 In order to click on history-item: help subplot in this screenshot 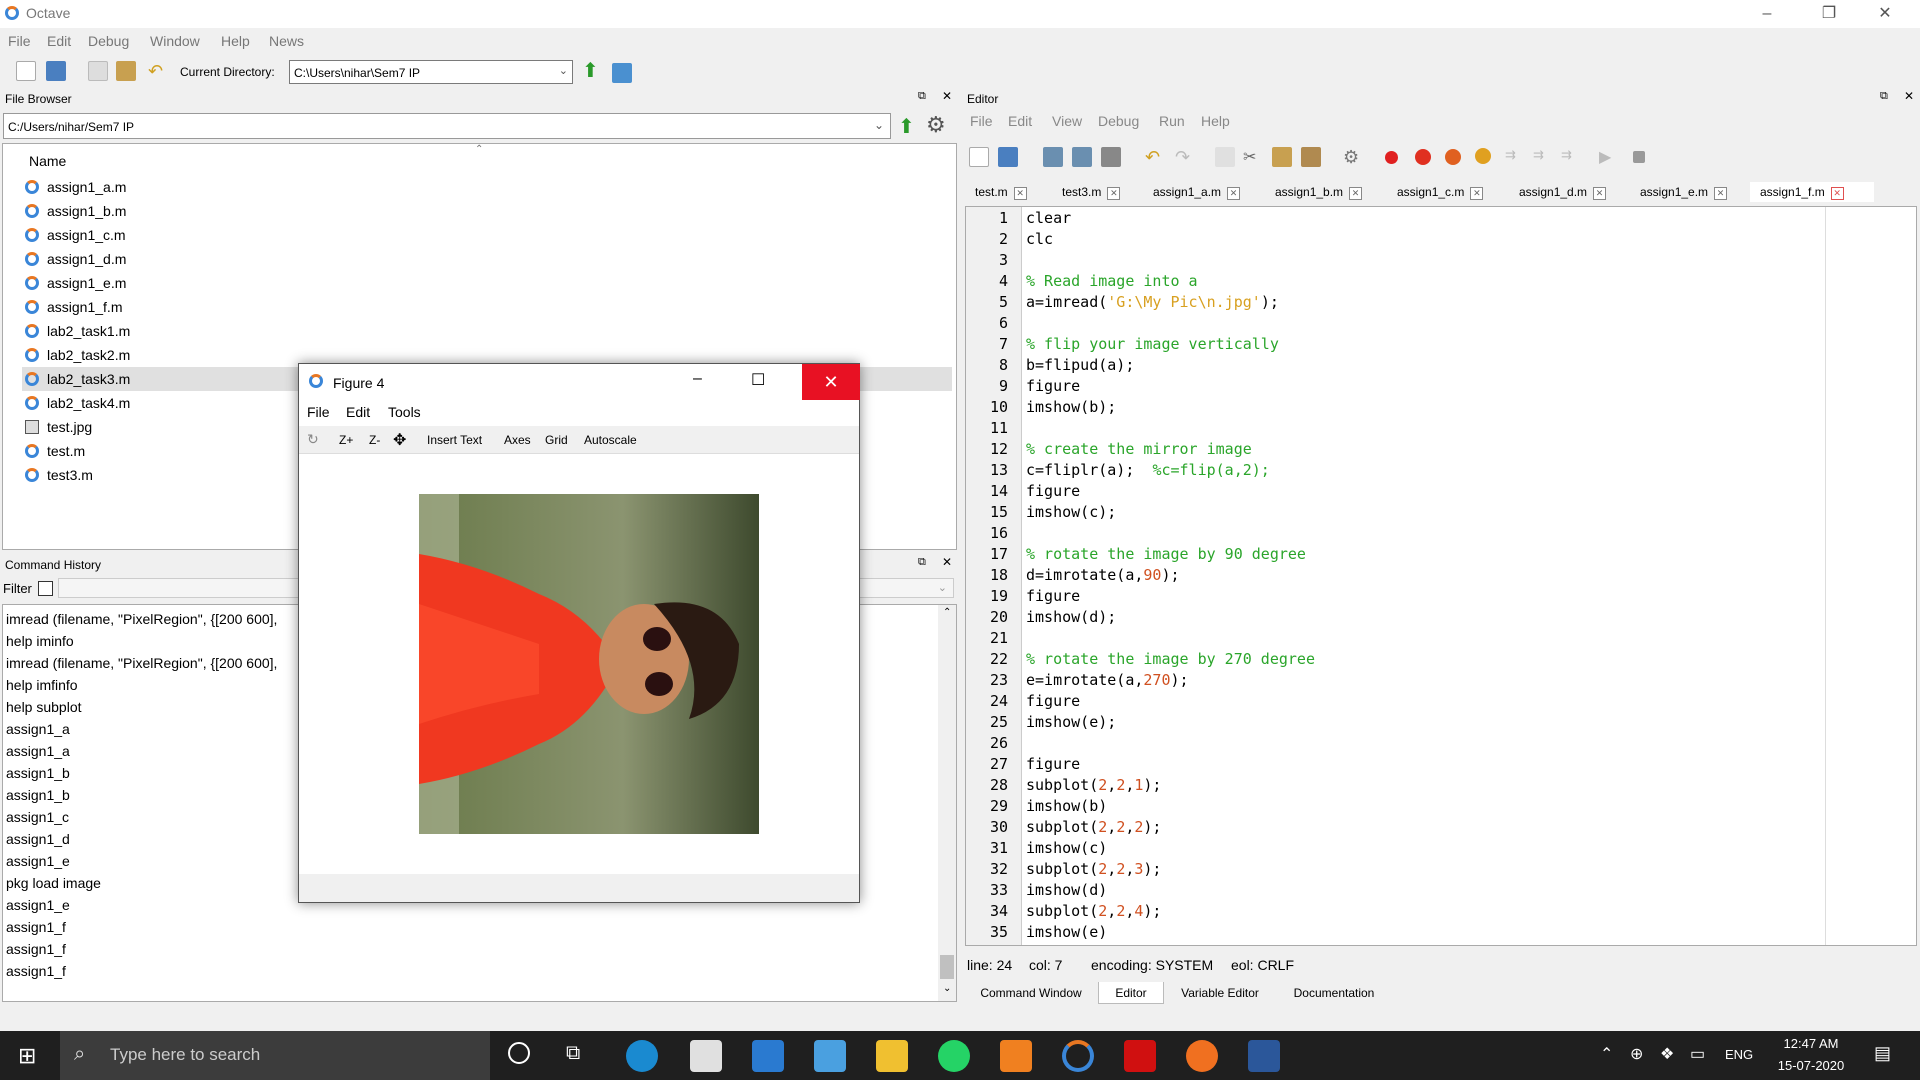, I will do `click(44, 707)`.